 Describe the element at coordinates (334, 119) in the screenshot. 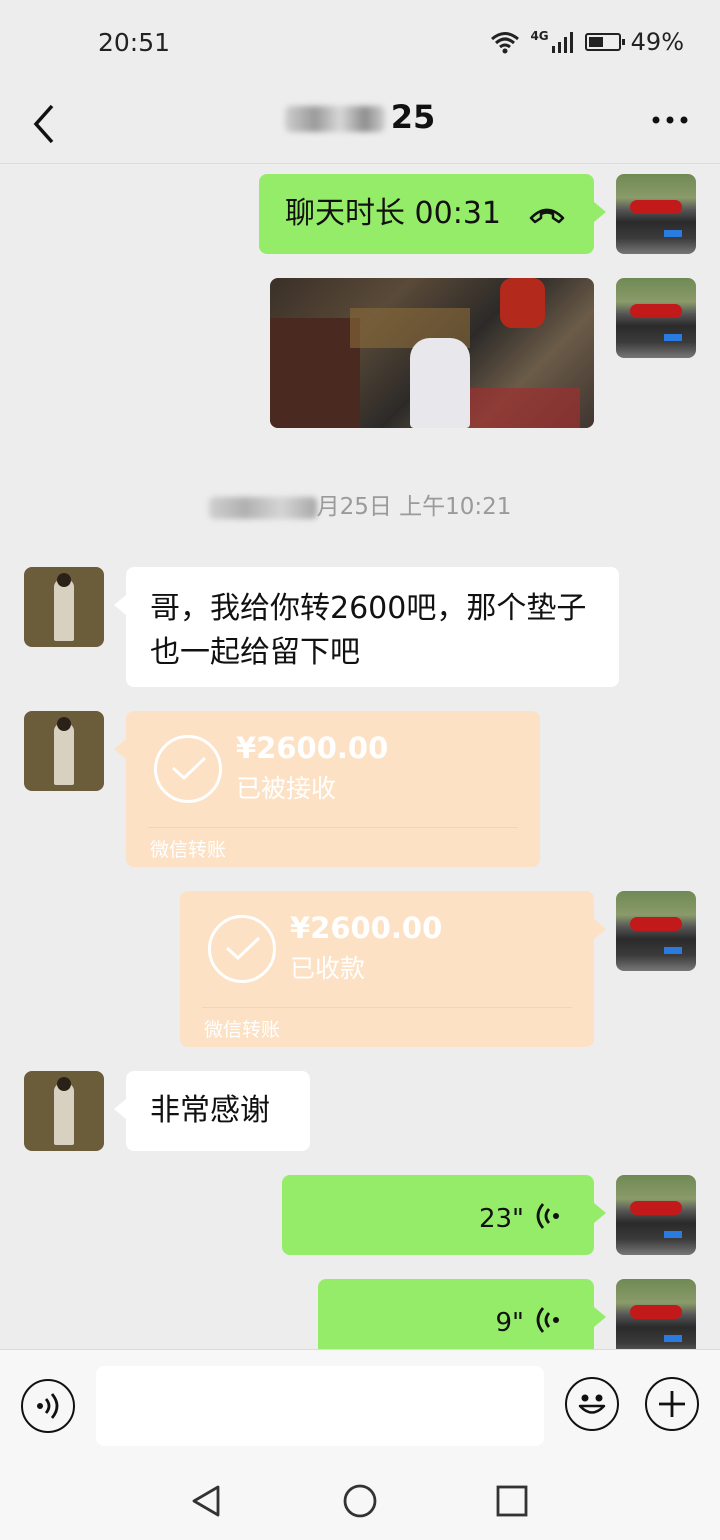

I see `redacted-name` at that location.